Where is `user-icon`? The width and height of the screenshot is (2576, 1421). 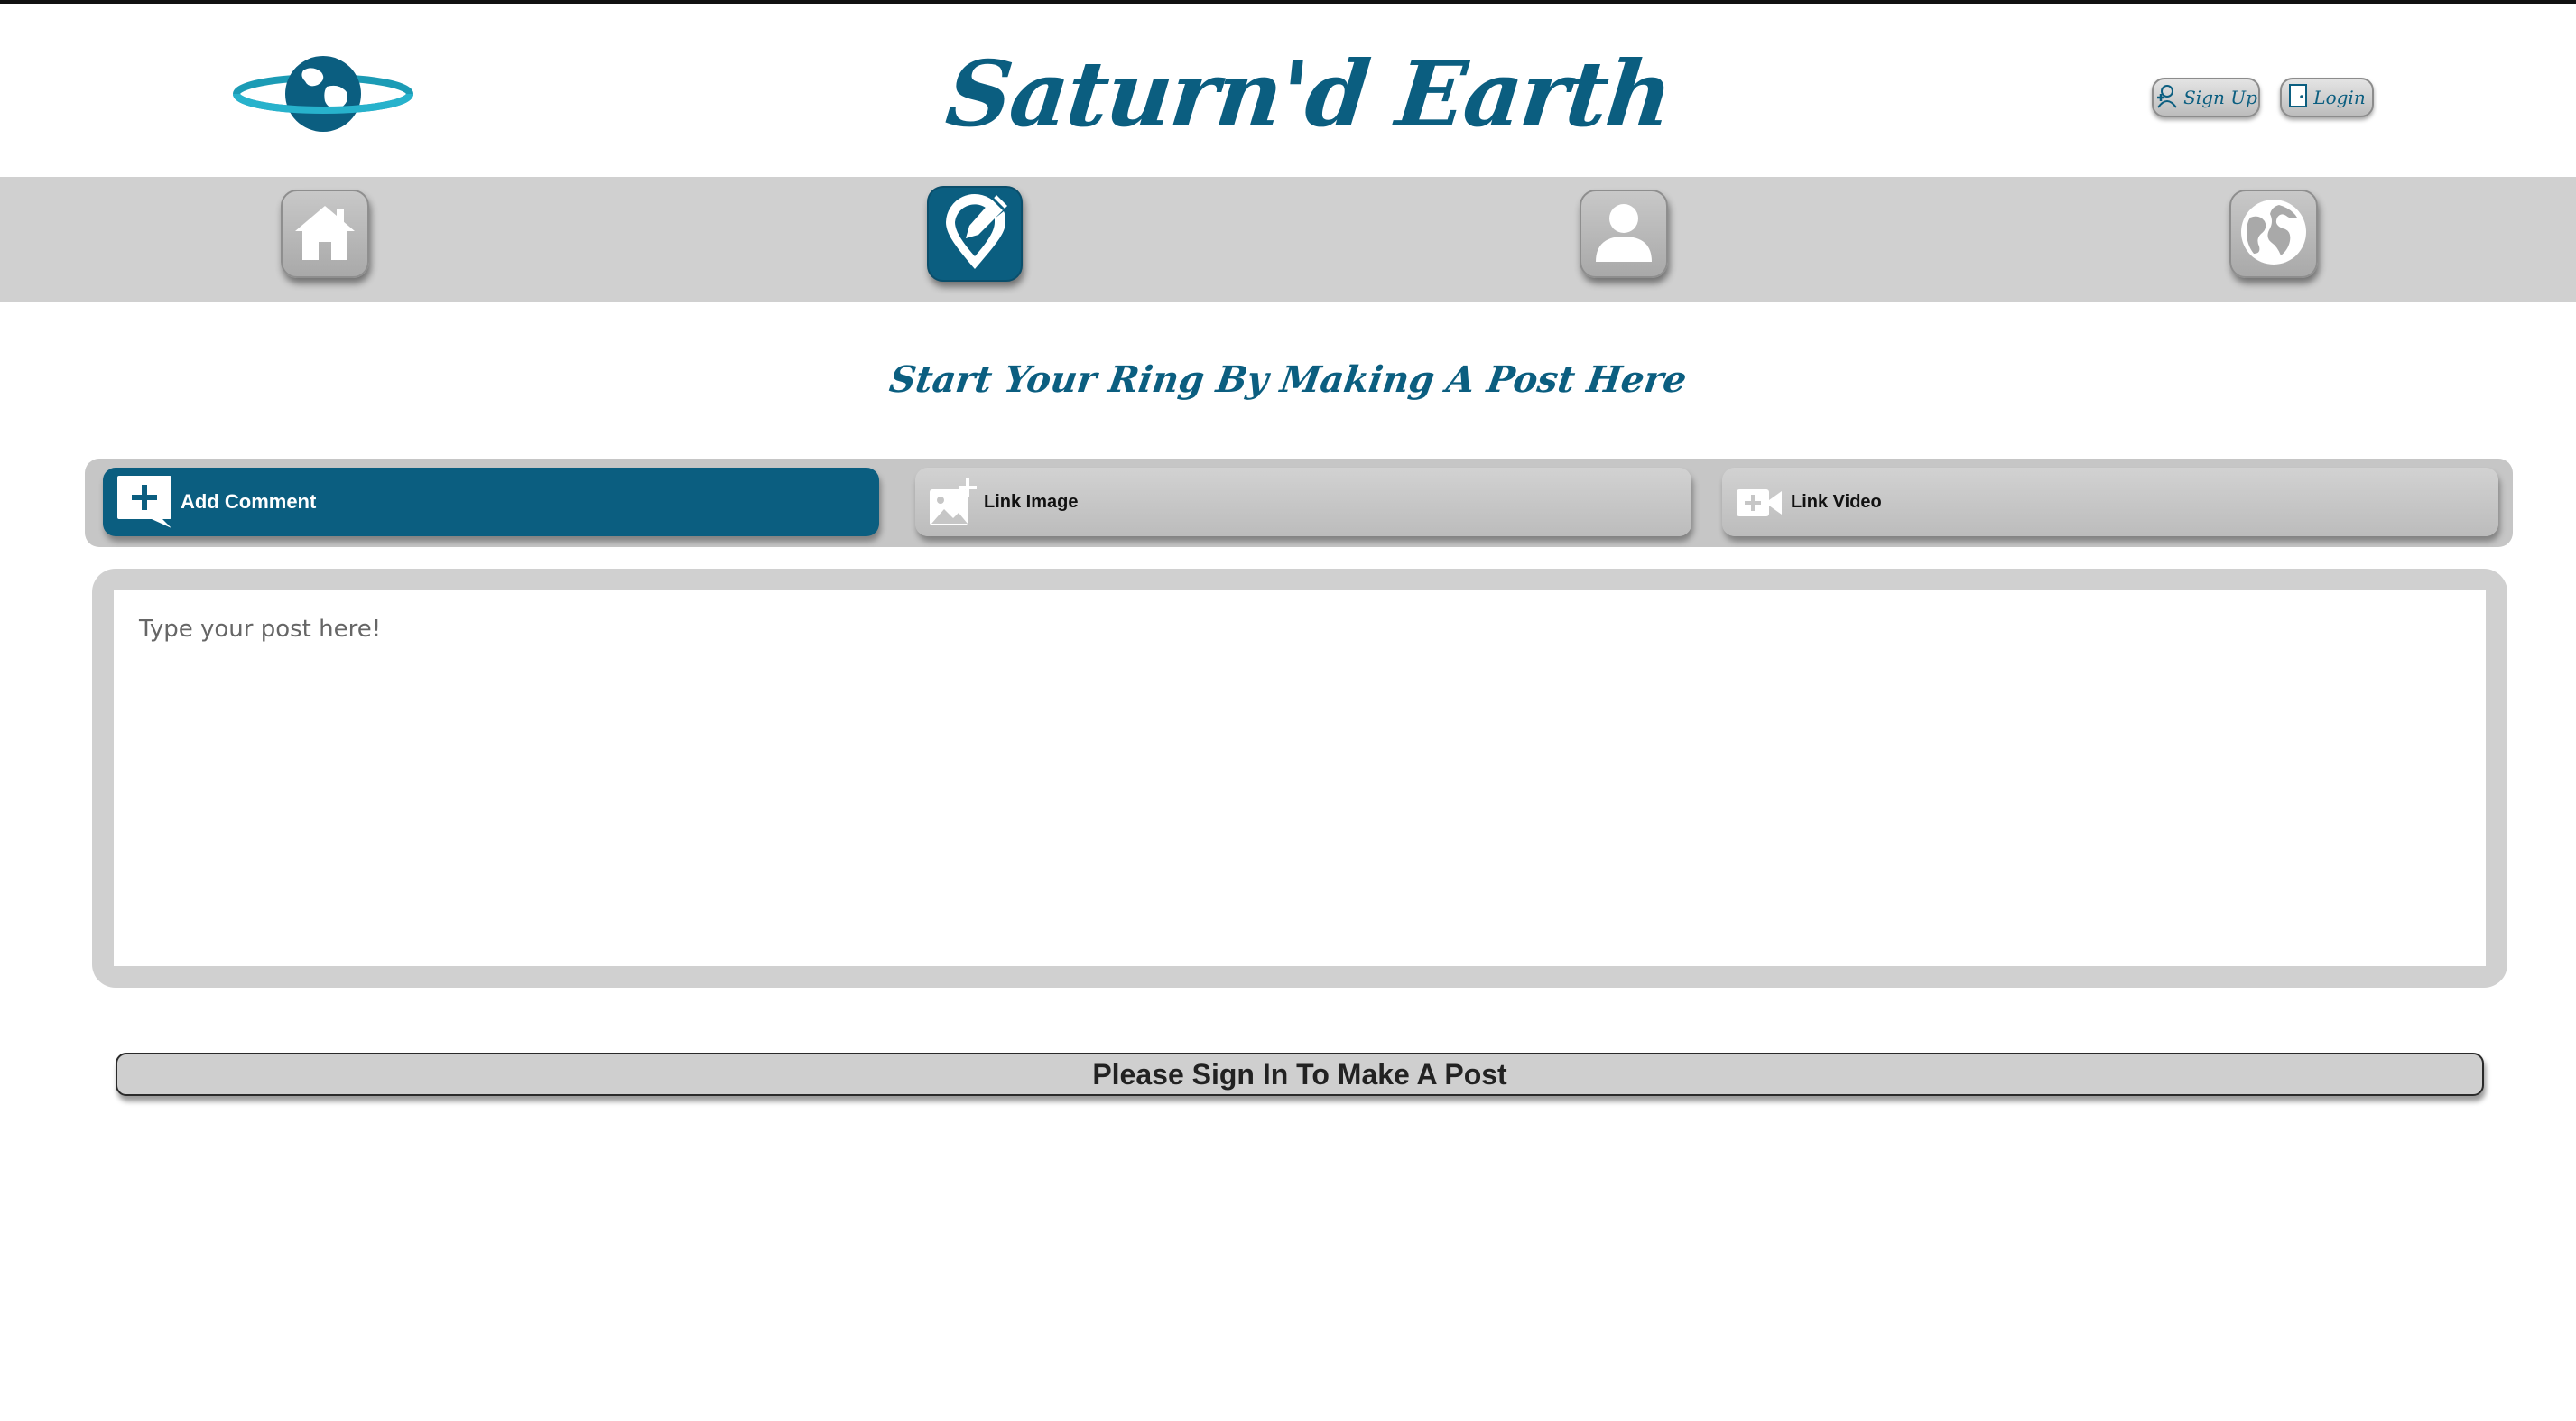 user-icon is located at coordinates (1623, 234).